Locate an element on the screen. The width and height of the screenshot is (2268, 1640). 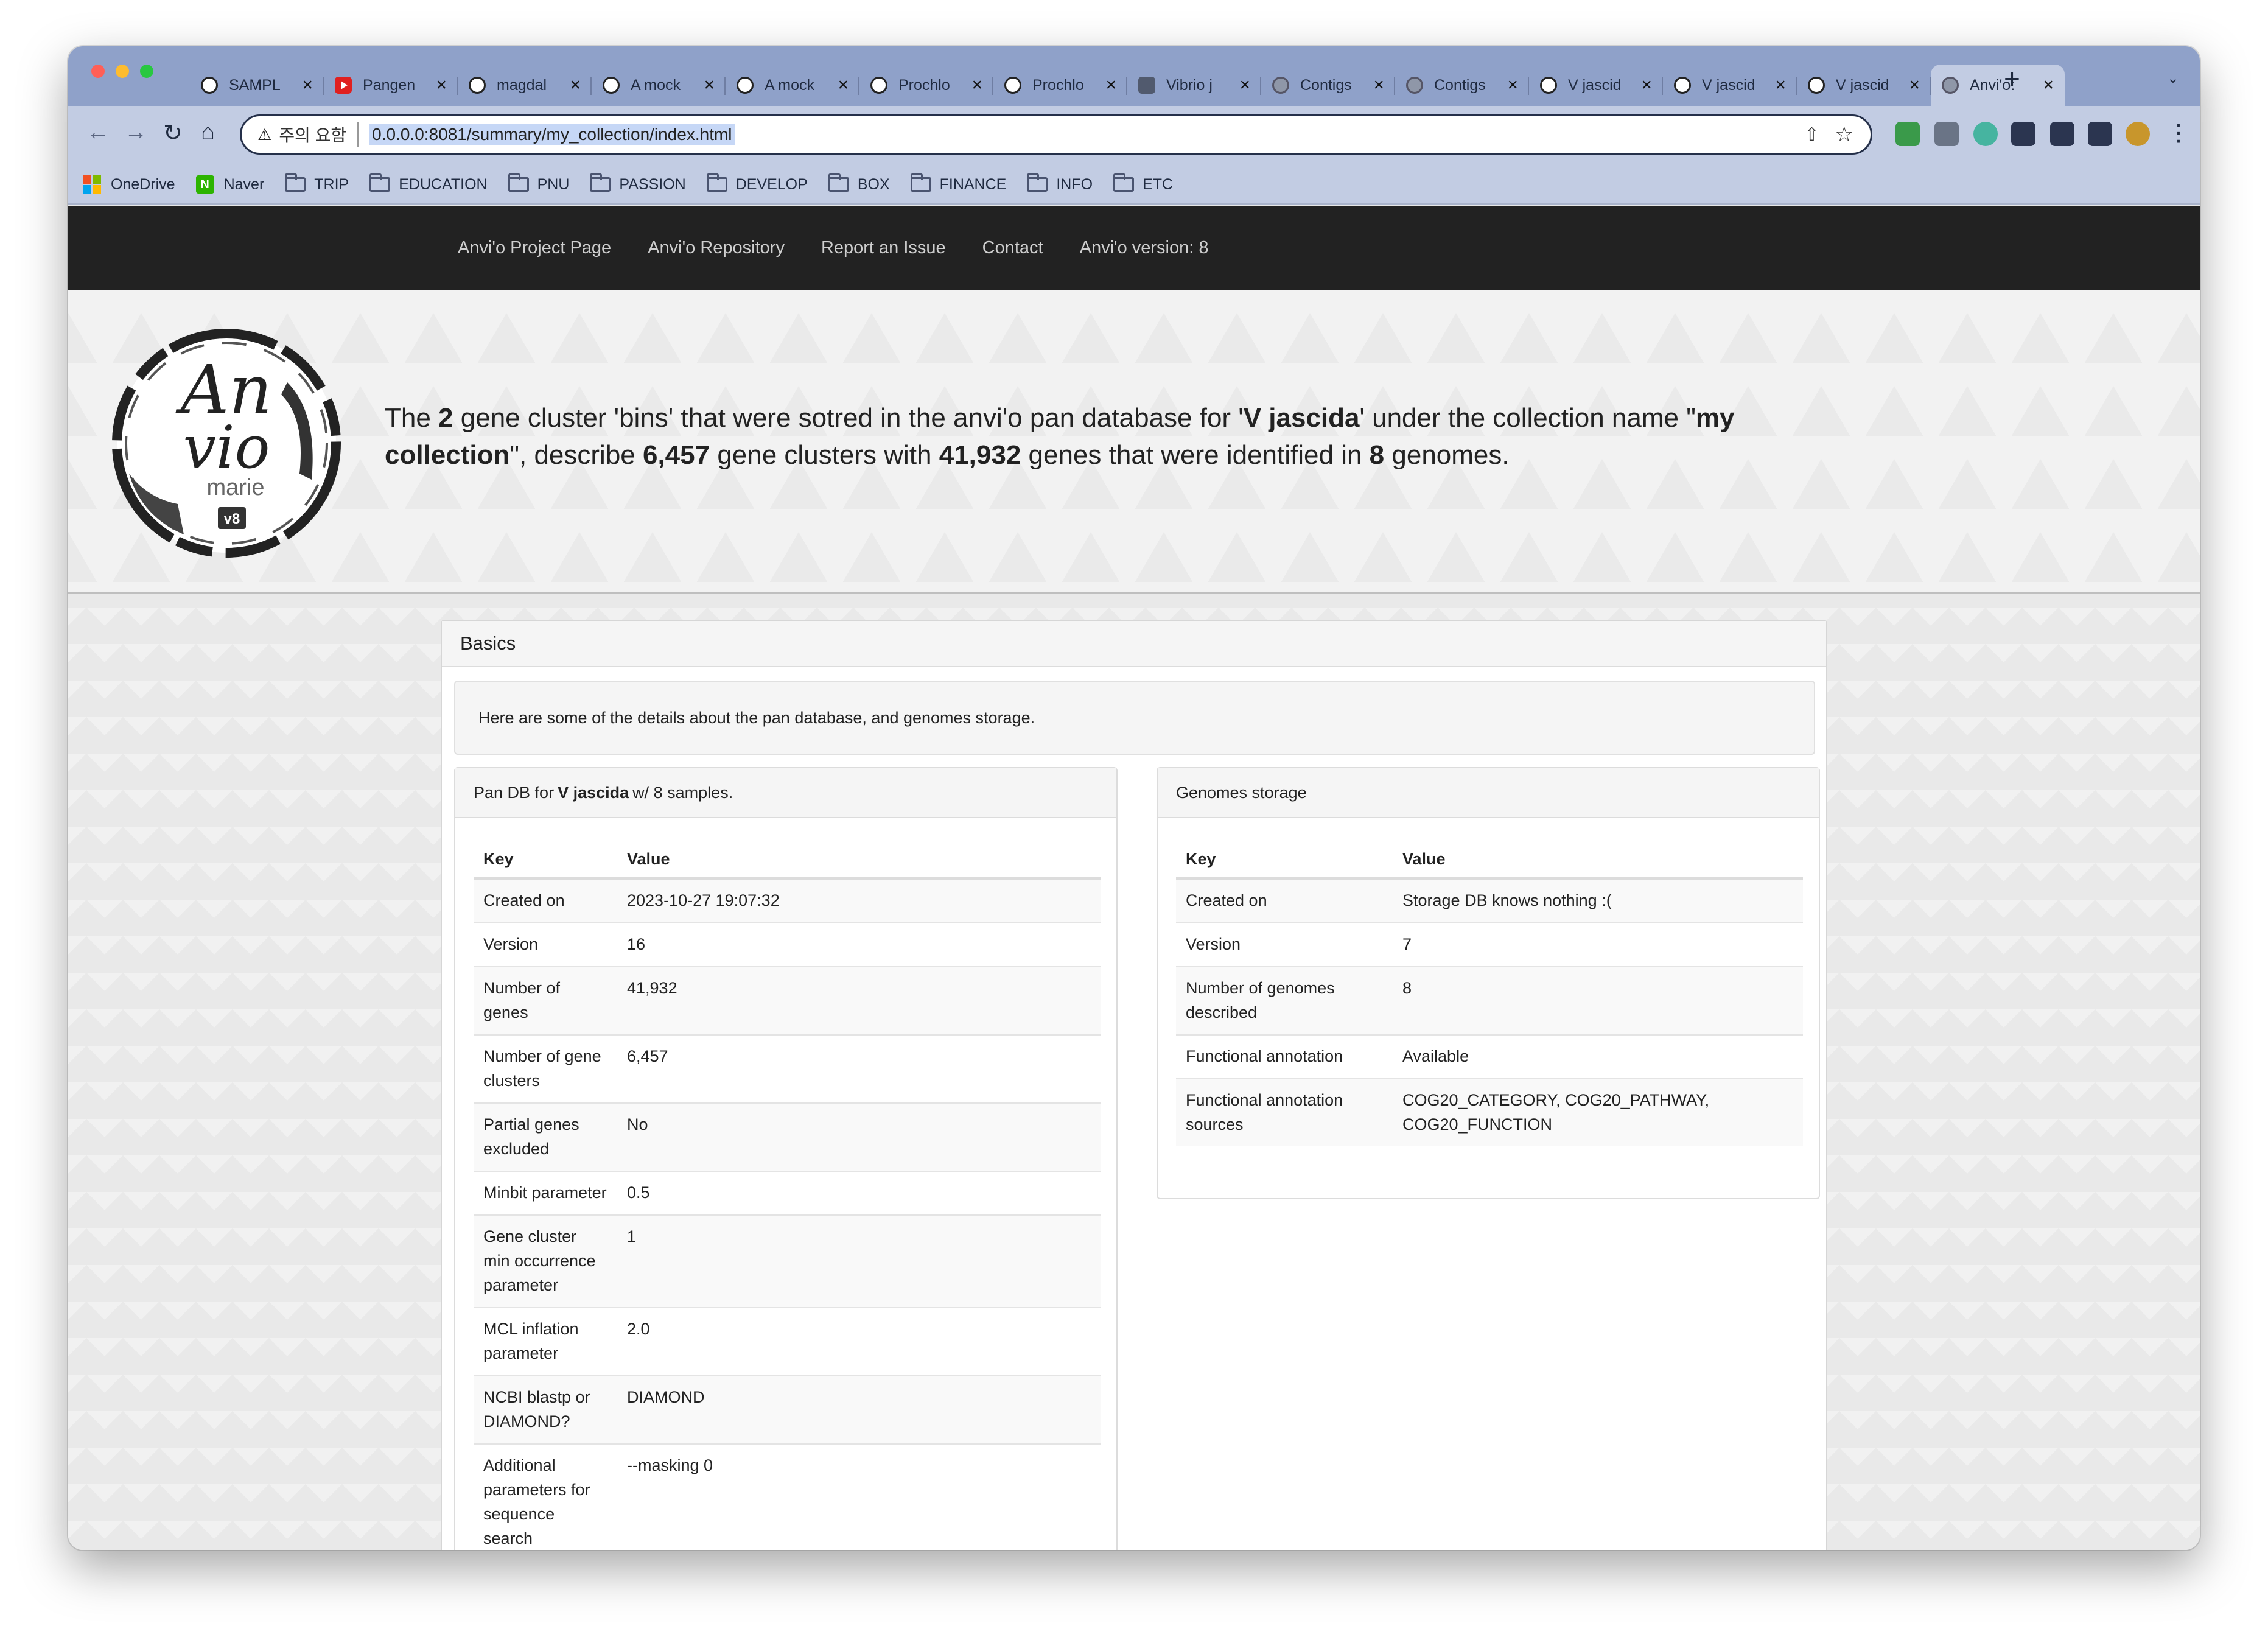
row-value: 1 is located at coordinates (859, 1261).